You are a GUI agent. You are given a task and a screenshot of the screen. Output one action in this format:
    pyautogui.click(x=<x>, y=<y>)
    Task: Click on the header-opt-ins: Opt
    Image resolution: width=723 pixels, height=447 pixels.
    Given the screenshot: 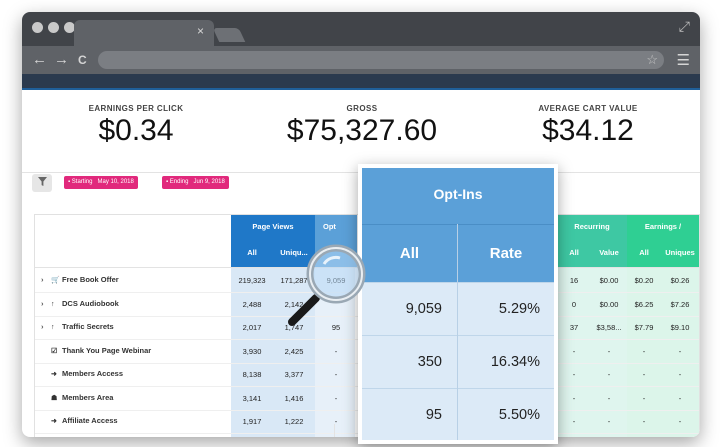 What is the action you would take?
    pyautogui.click(x=336, y=227)
    